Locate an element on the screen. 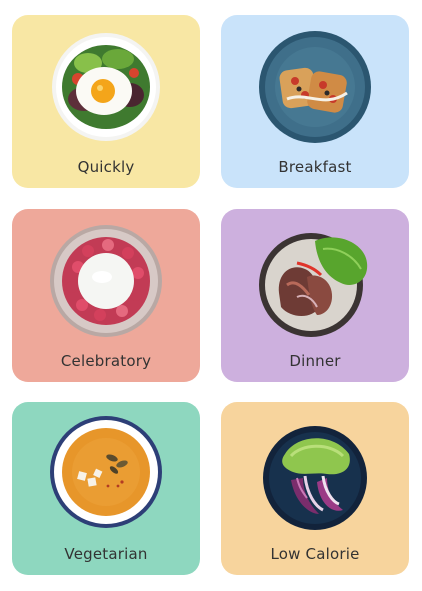 Image resolution: width=422 pixels, height=591 pixels. category-card-quickly: Quickly is located at coordinates (106, 101).